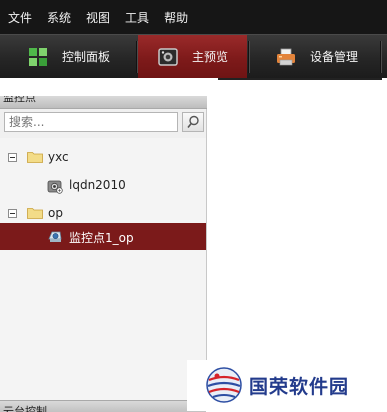 This screenshot has height=412, width=387. I want to click on search-row, so click(103, 123).